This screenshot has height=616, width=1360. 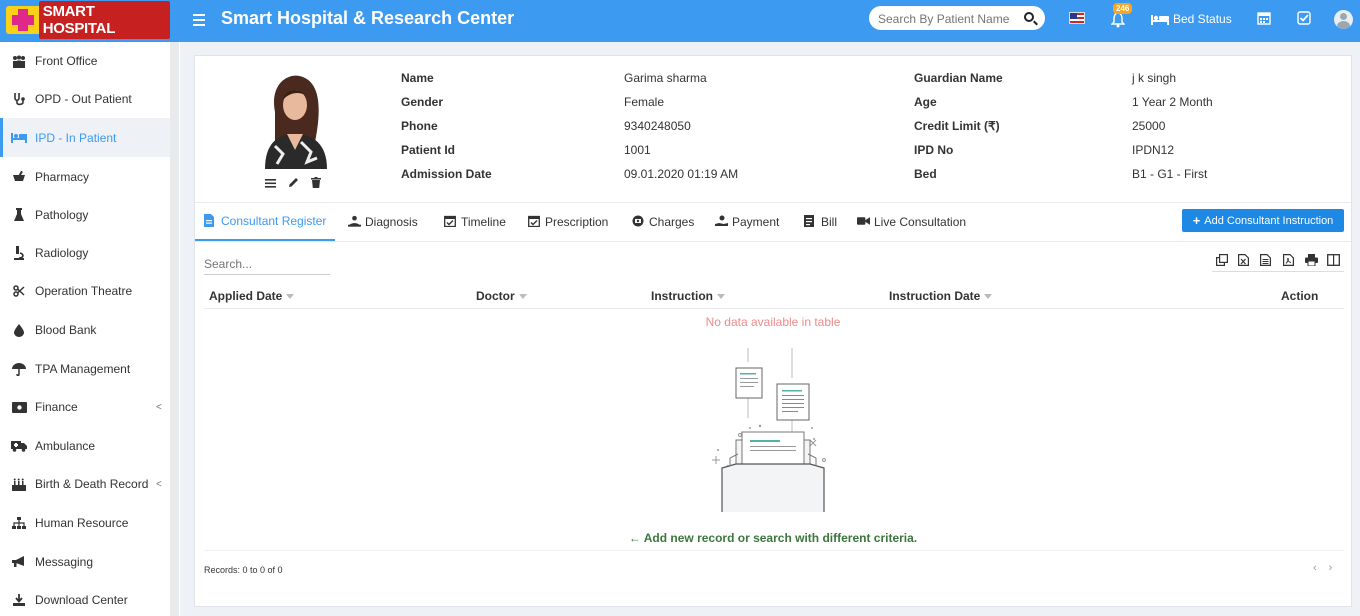 I want to click on sidebar-item-operation-theatre: Operation Theatre, so click(x=85, y=291).